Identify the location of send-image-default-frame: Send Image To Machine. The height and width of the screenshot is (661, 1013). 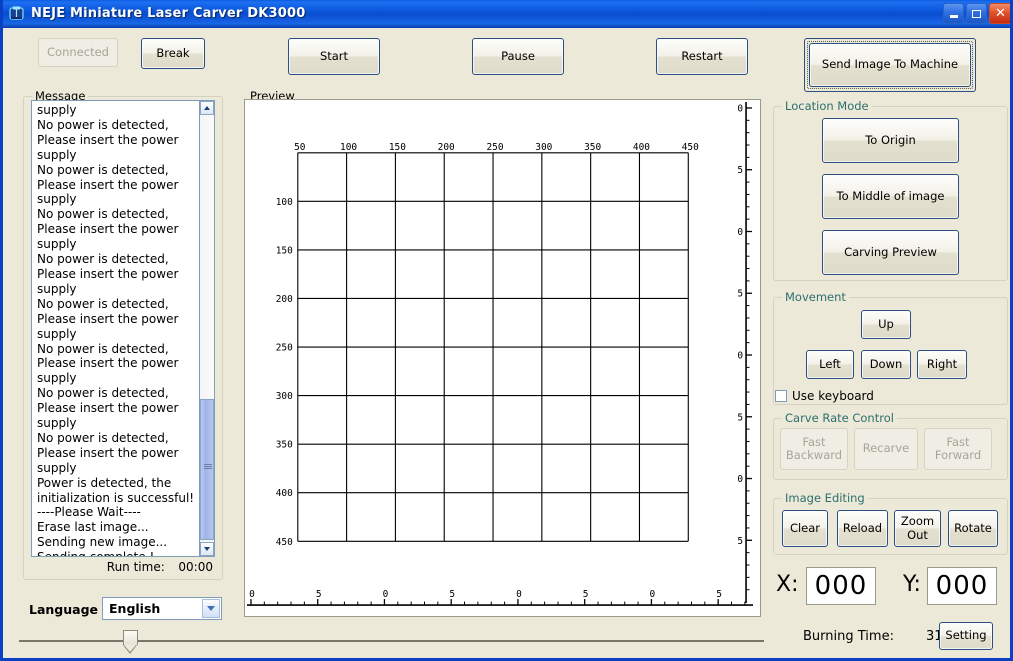
(890, 65).